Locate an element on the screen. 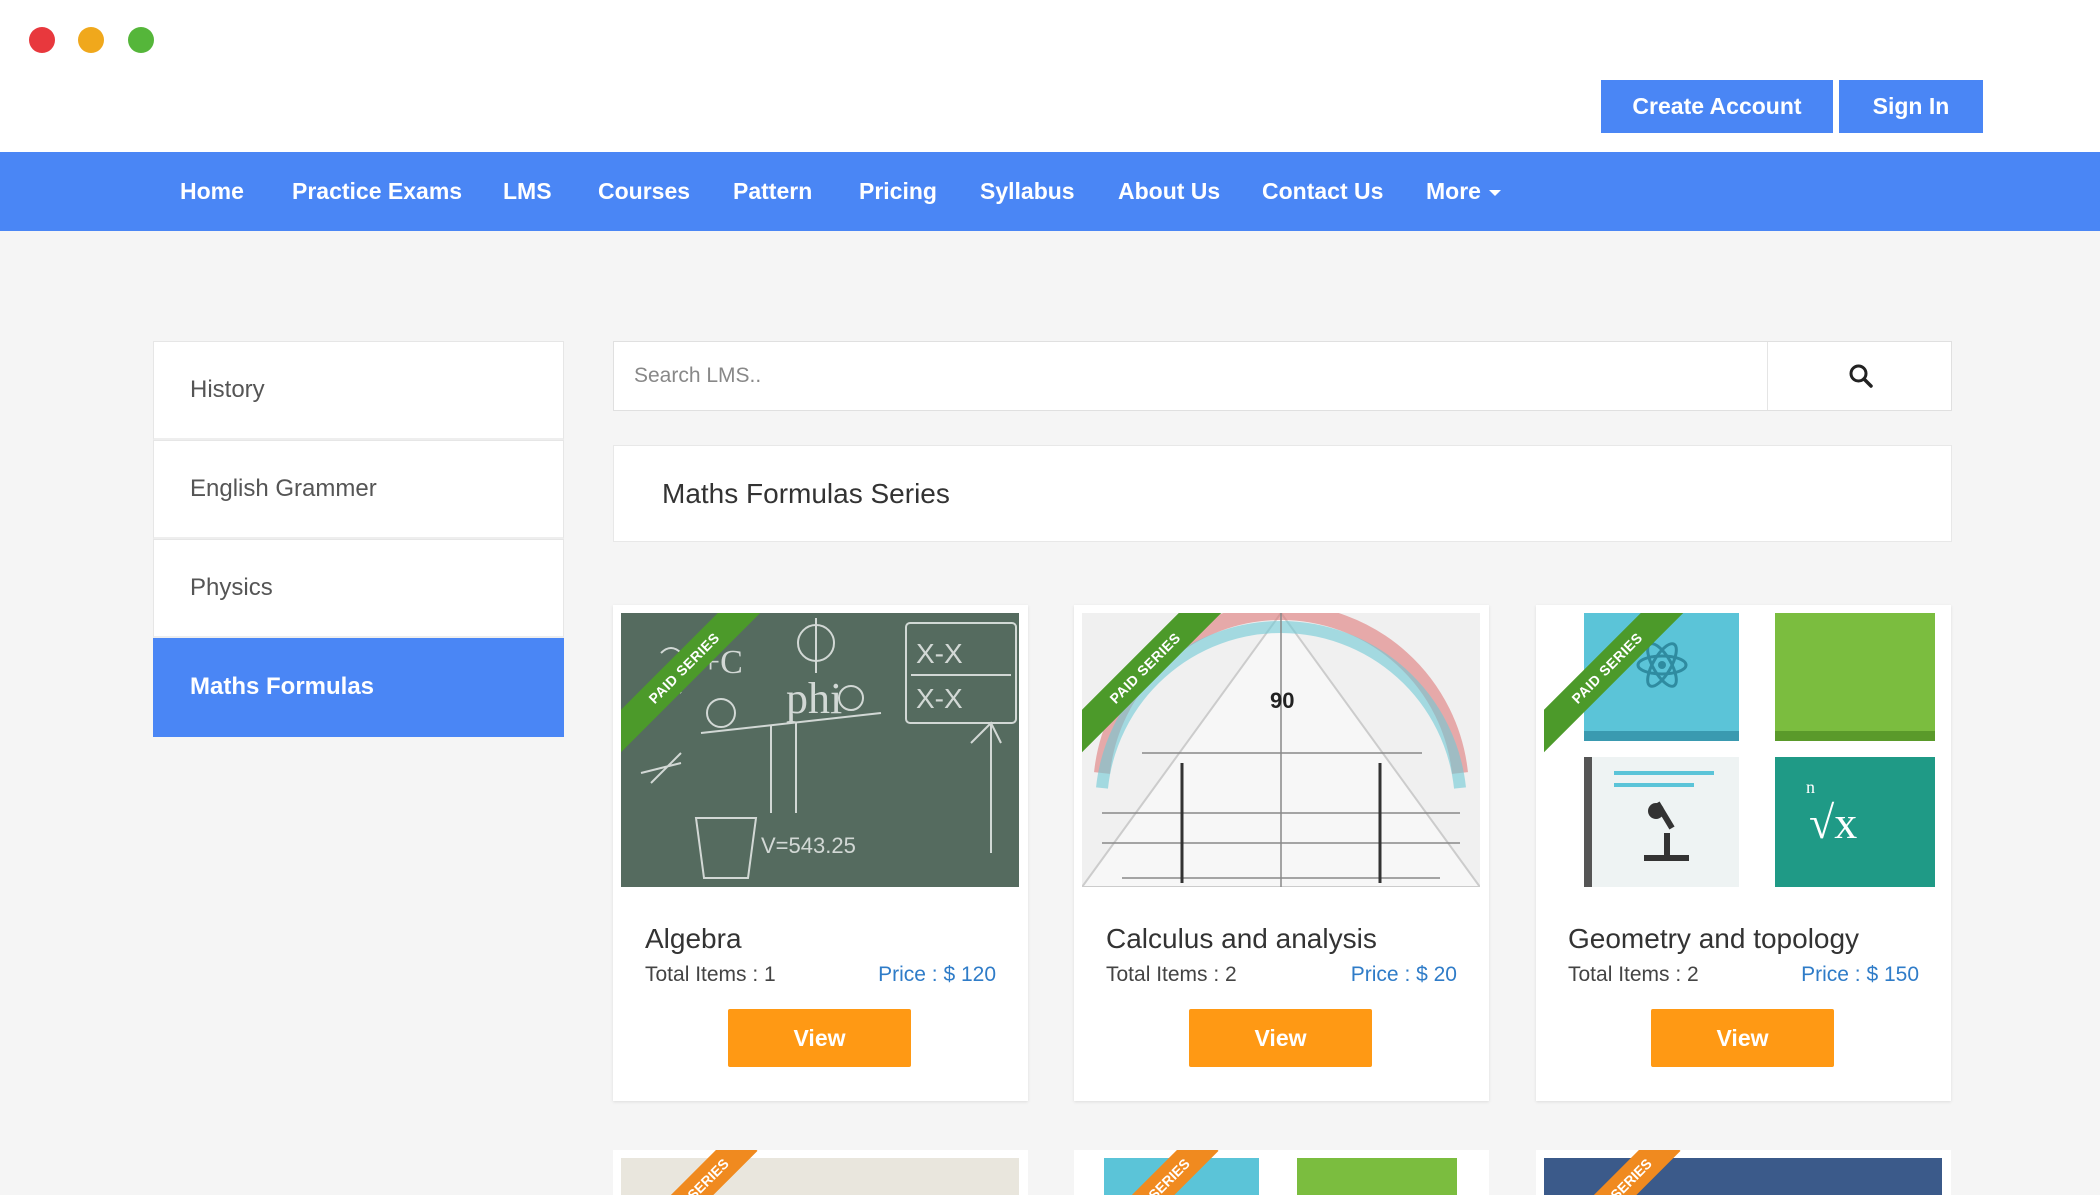 This screenshot has width=2100, height=1195. svg-text: n is located at coordinates (1810, 787).